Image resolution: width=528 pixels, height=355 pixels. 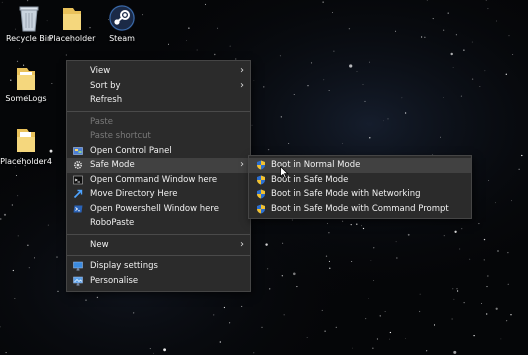 I want to click on menu-item-display-settings: Display settings, so click(x=158, y=266).